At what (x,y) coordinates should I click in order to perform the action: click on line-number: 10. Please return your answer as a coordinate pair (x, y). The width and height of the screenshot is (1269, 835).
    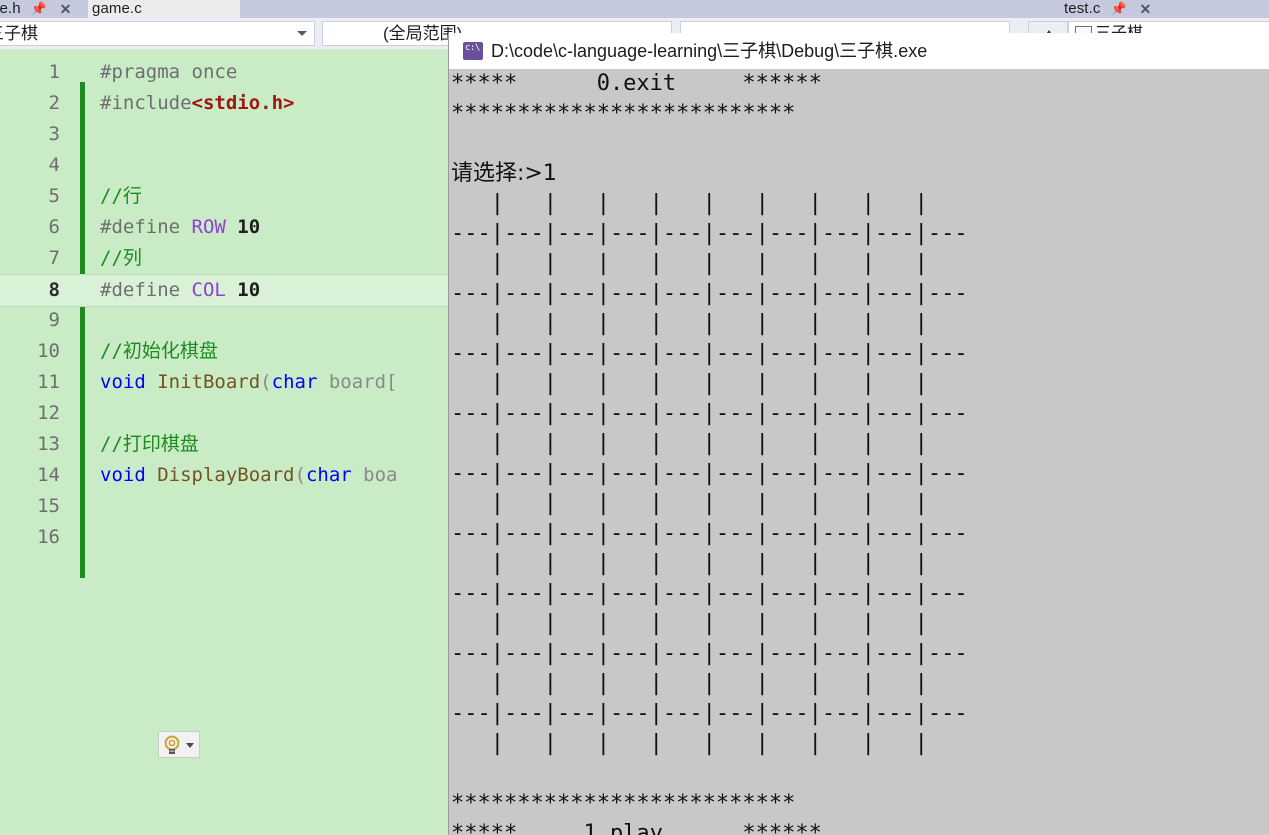
    Looking at the image, I should click on (48, 351).